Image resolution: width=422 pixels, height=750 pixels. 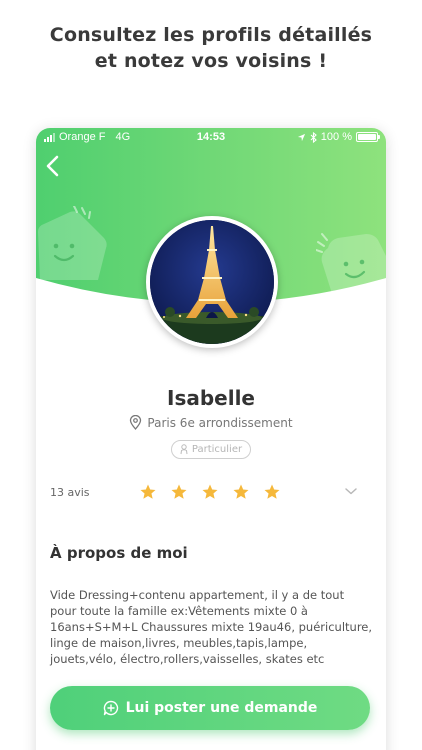 What do you see at coordinates (220, 422) in the screenshot?
I see `location-label: Paris 6e arrondissement` at bounding box center [220, 422].